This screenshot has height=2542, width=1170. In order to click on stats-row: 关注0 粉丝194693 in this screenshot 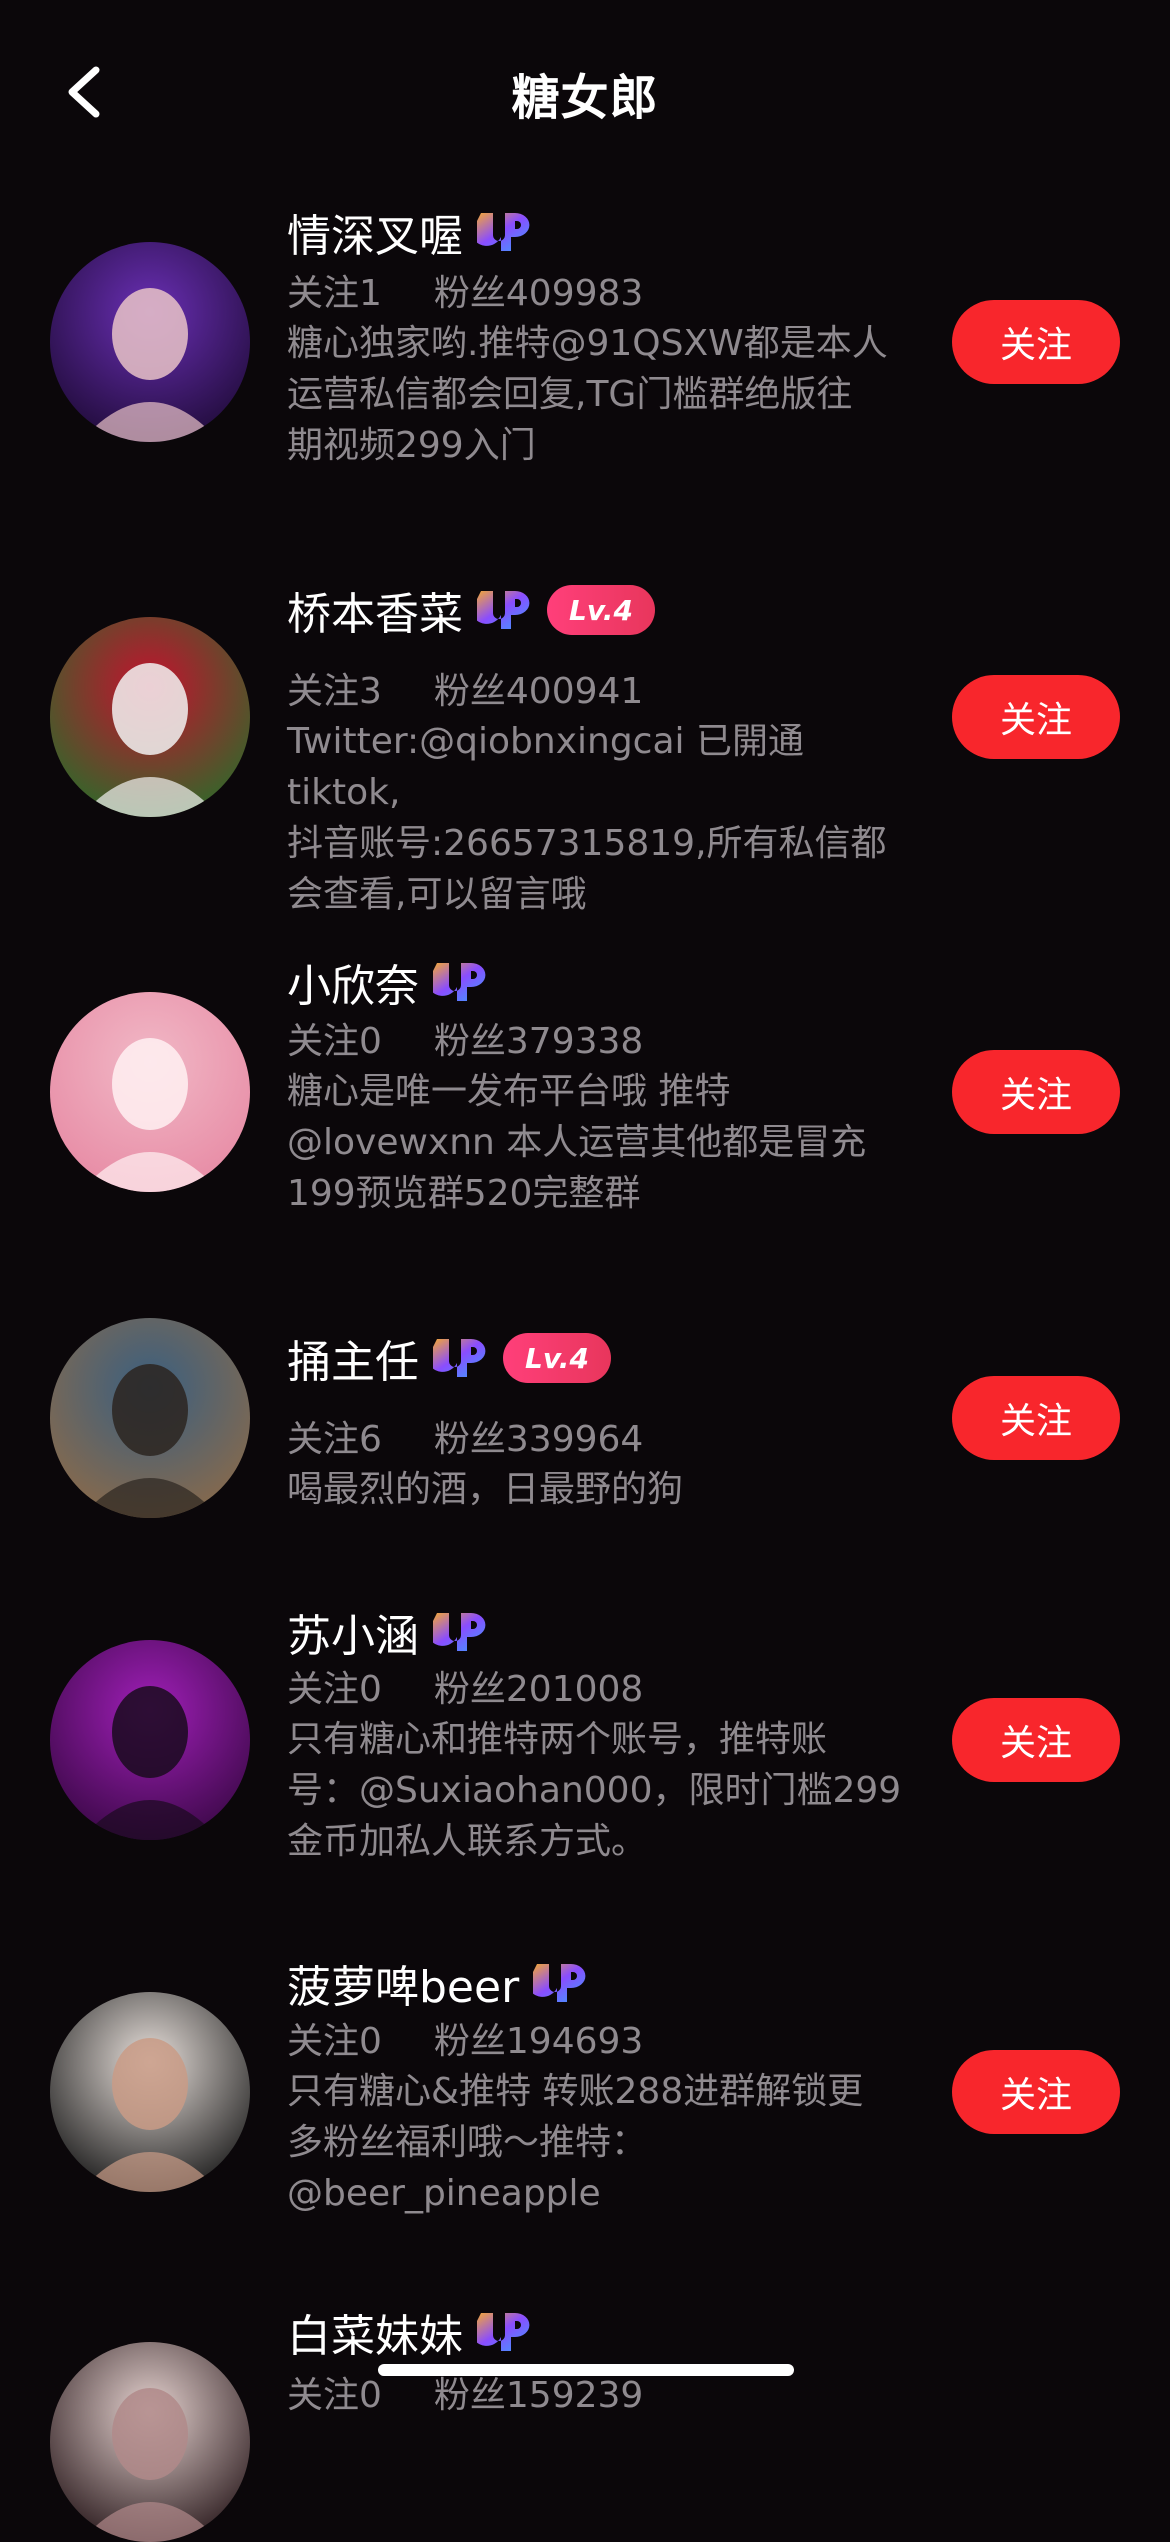, I will do `click(465, 2038)`.